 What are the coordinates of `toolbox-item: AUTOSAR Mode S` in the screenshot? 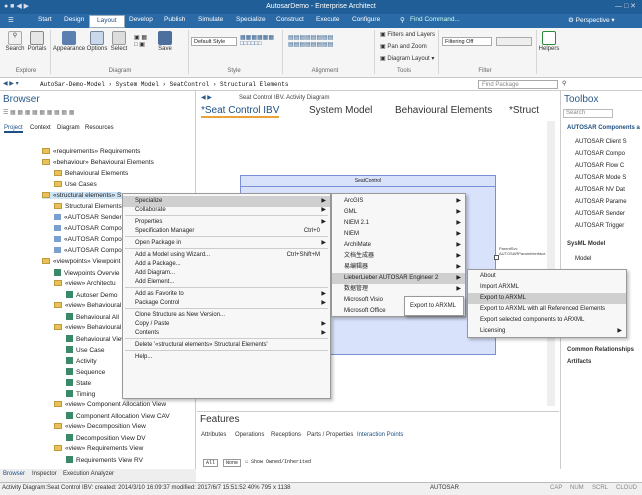 It's located at (600, 178).